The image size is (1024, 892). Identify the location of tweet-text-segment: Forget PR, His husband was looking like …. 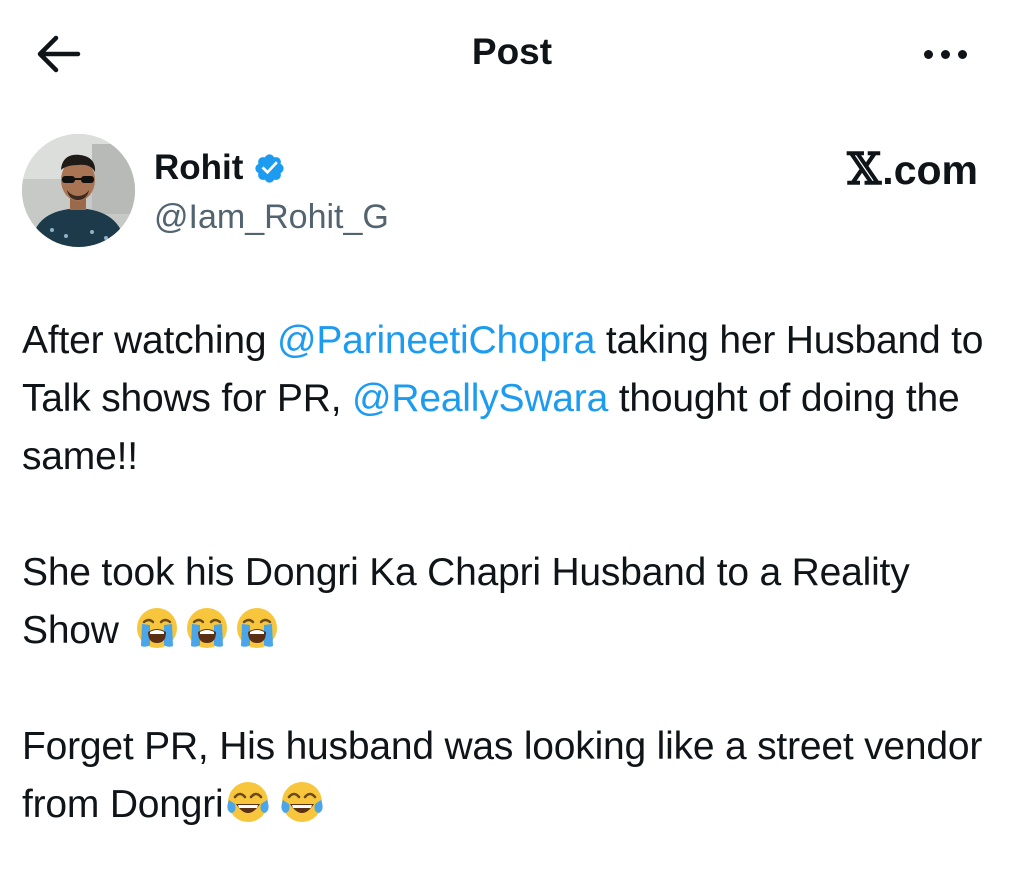
(502, 775).